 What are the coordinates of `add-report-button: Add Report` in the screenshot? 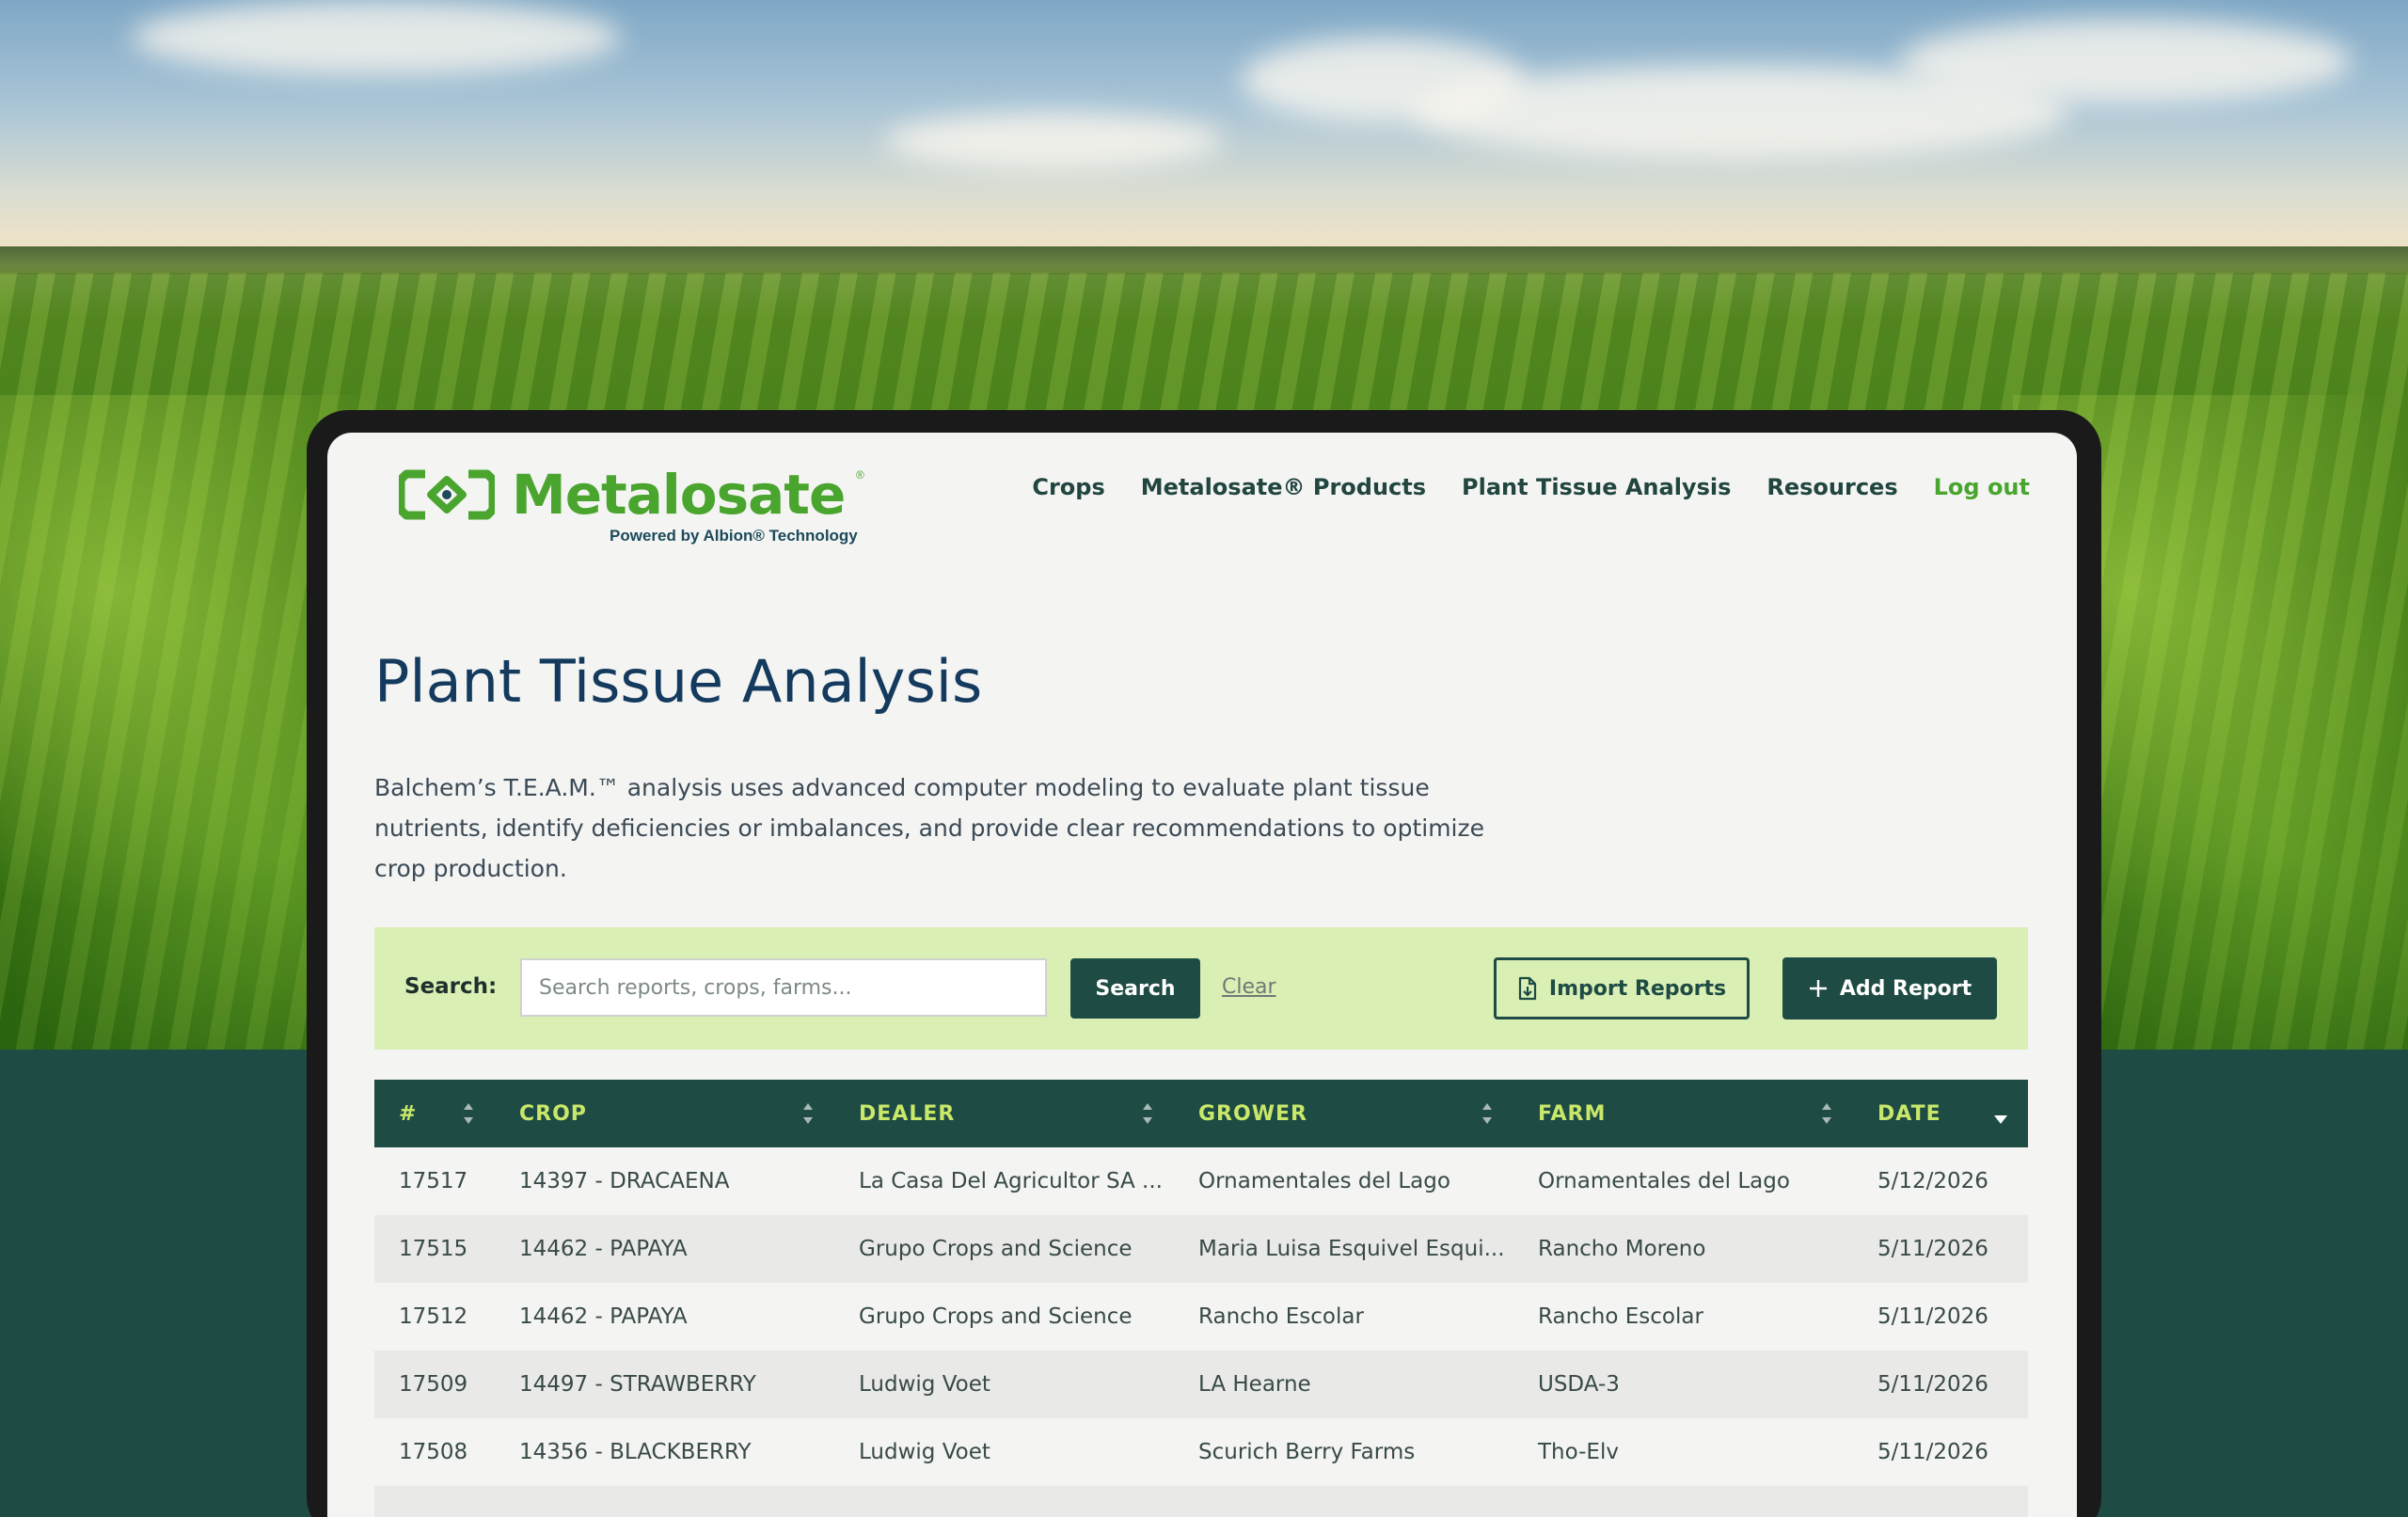 It's located at (1890, 988).